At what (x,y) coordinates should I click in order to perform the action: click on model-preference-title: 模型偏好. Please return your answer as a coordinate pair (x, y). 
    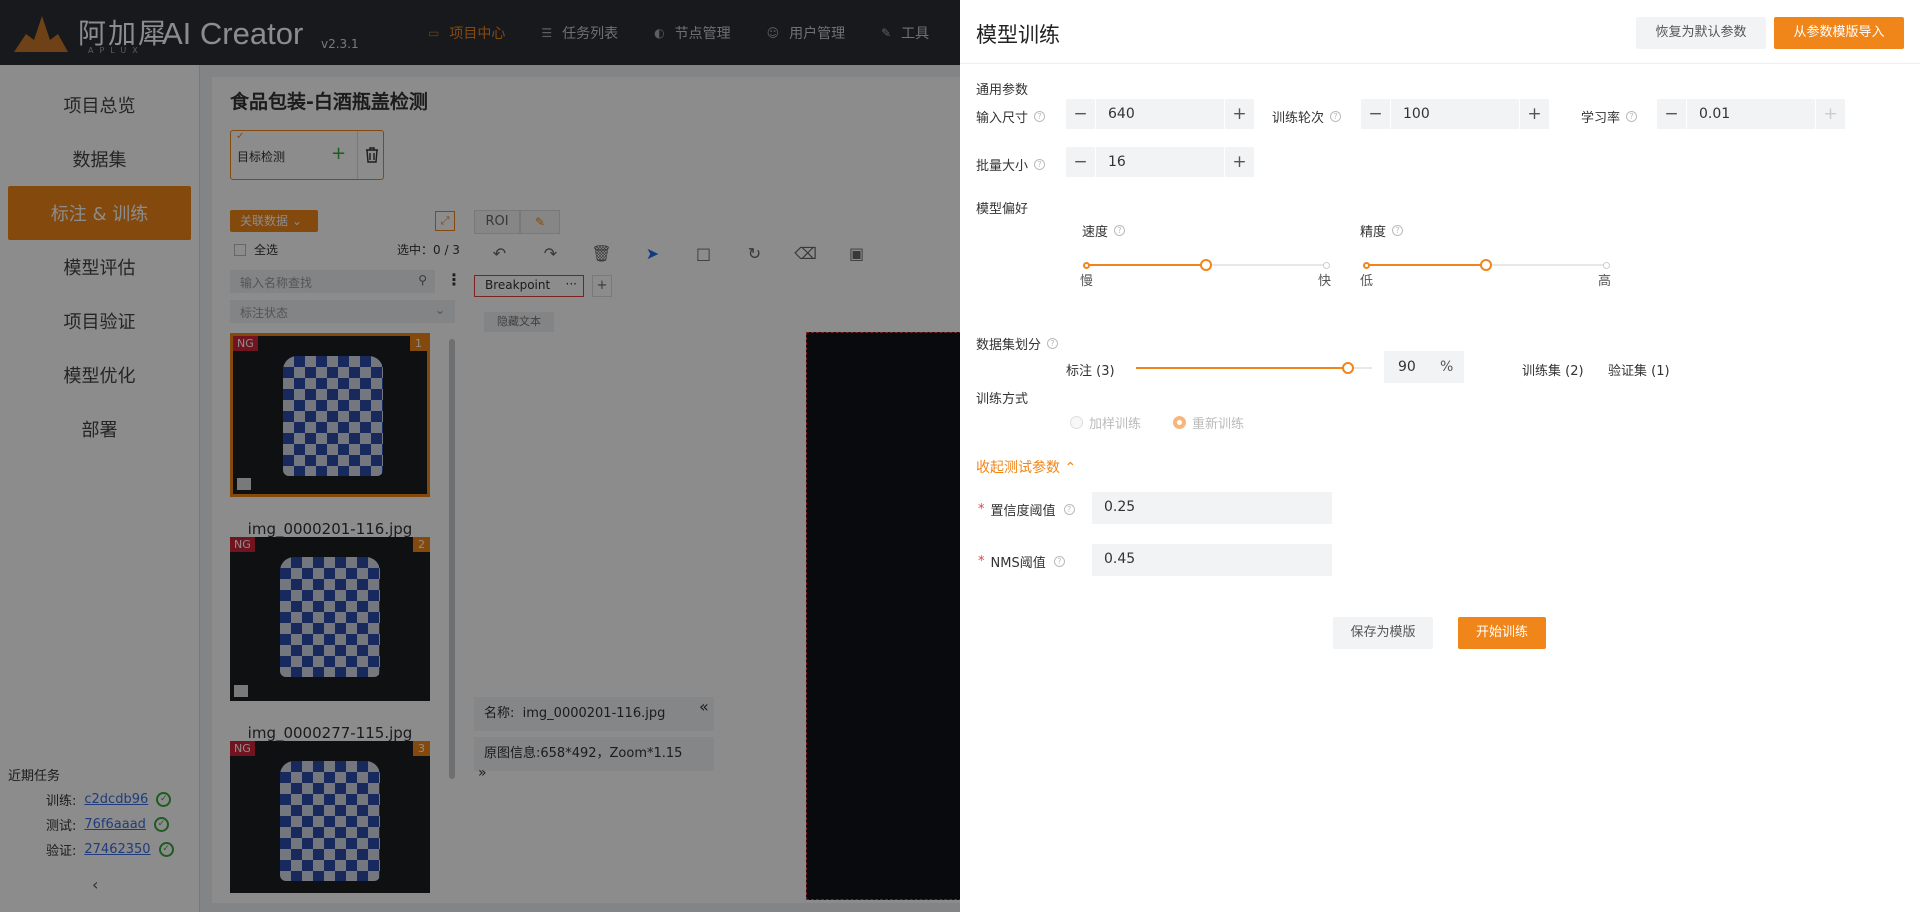
    Looking at the image, I should click on (1002, 209).